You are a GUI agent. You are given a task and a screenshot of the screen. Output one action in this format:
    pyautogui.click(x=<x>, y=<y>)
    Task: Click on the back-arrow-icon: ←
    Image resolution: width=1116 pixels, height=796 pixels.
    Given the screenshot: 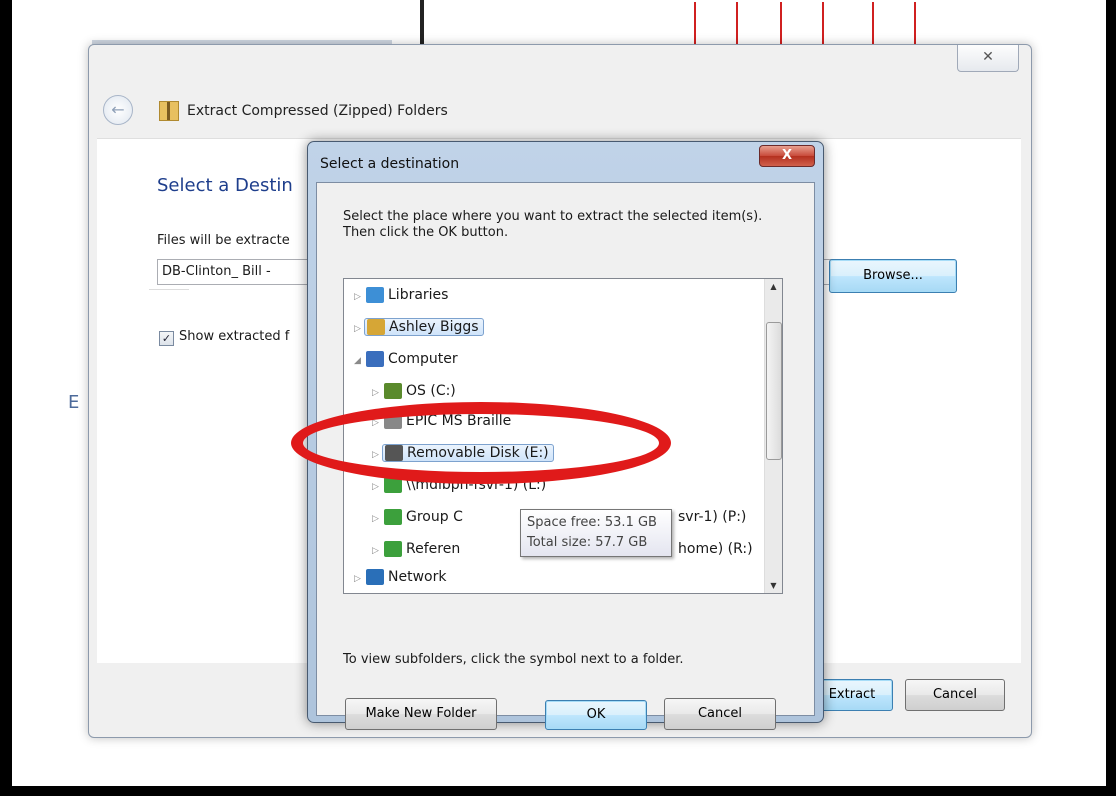 What is the action you would take?
    pyautogui.click(x=118, y=110)
    